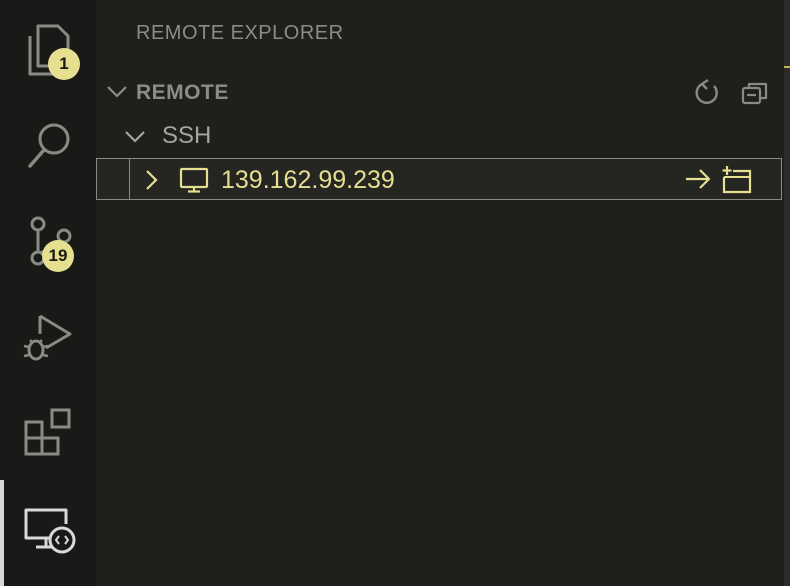  I want to click on remote-explorer-icon, so click(50, 531).